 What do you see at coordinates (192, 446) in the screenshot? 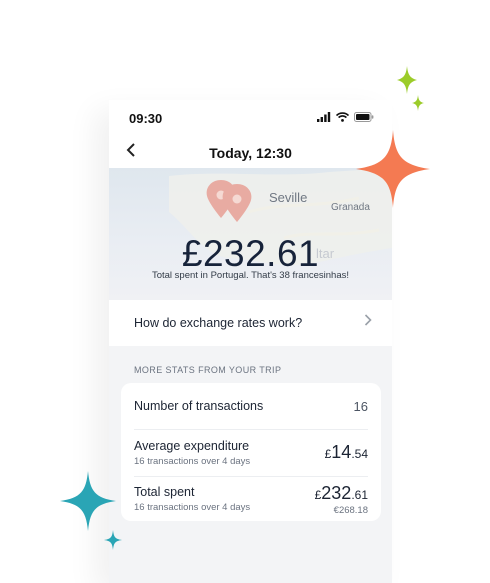
I see `average-label: Average expenditure` at bounding box center [192, 446].